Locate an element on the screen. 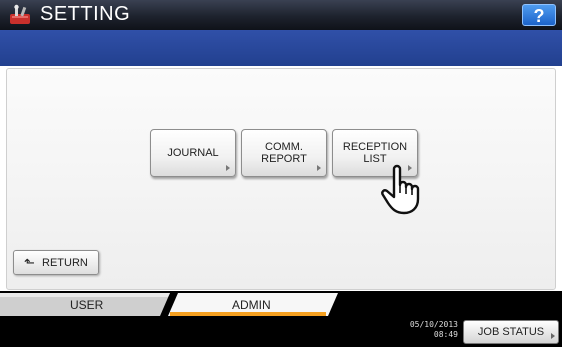  comm-report-button: COMM. REPORT is located at coordinates (284, 153).